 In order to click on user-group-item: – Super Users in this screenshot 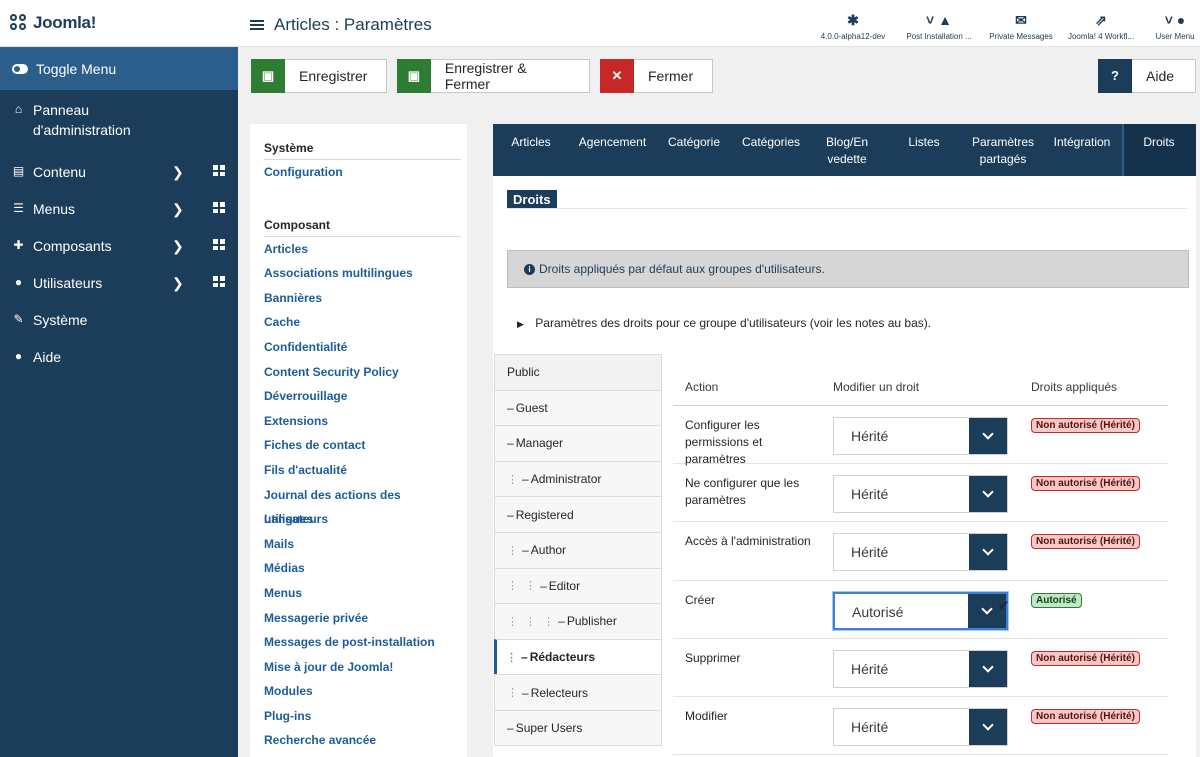, I will do `click(578, 727)`.